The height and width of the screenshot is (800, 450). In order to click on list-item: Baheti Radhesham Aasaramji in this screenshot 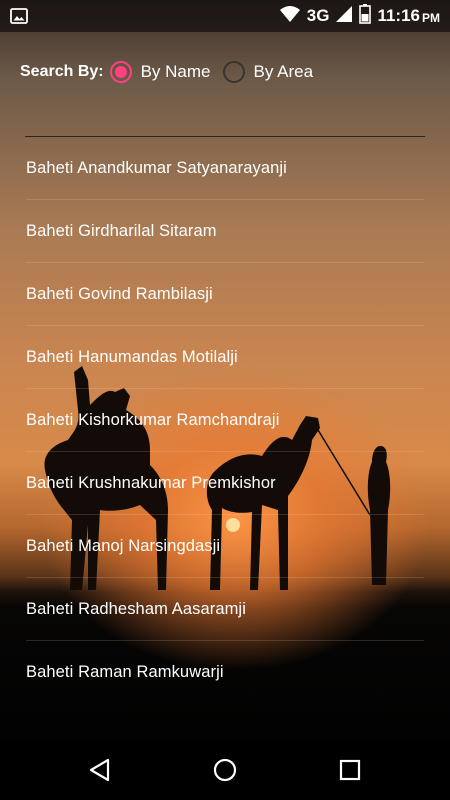, I will do `click(225, 609)`.